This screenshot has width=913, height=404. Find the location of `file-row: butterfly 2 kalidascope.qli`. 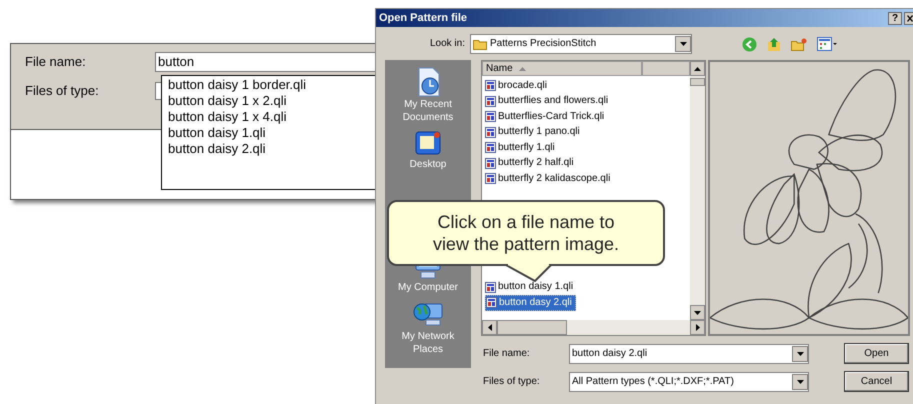

file-row: butterfly 2 kalidascope.qli is located at coordinates (549, 178).